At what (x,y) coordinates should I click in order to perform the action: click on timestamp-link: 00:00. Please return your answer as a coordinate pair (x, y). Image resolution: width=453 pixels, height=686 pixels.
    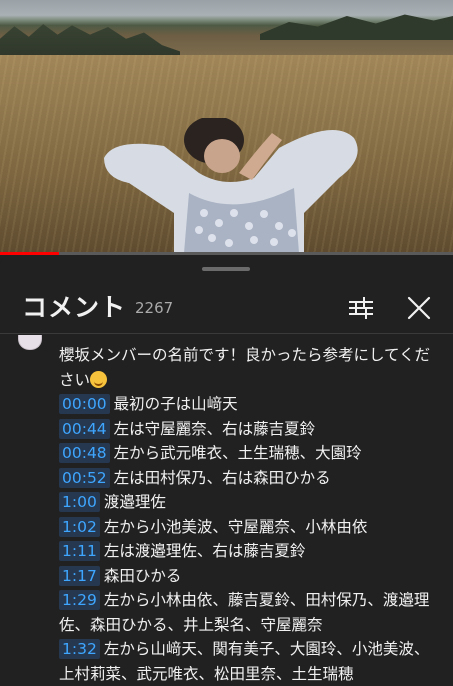
    Looking at the image, I should click on (84, 404).